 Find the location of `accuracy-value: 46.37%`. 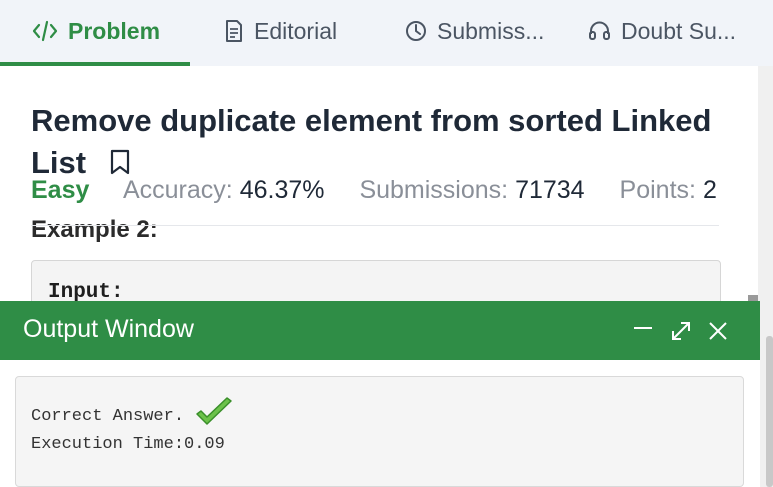

accuracy-value: 46.37% is located at coordinates (282, 190).